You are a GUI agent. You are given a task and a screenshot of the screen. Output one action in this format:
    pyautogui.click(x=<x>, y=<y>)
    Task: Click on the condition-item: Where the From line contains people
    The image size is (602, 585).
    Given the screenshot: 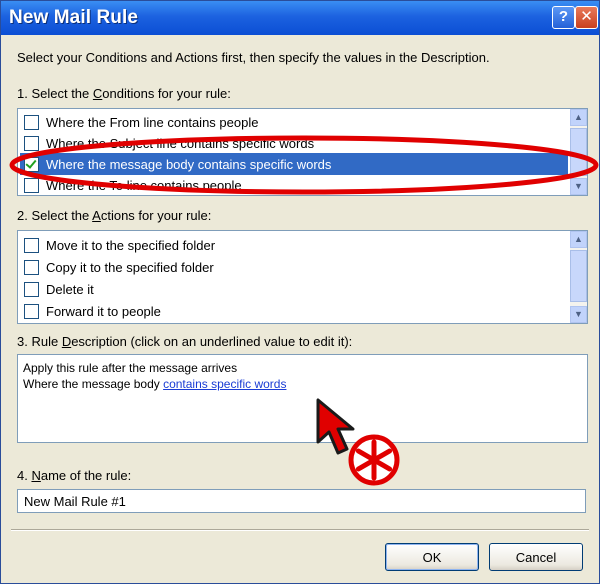 What is the action you would take?
    pyautogui.click(x=294, y=122)
    